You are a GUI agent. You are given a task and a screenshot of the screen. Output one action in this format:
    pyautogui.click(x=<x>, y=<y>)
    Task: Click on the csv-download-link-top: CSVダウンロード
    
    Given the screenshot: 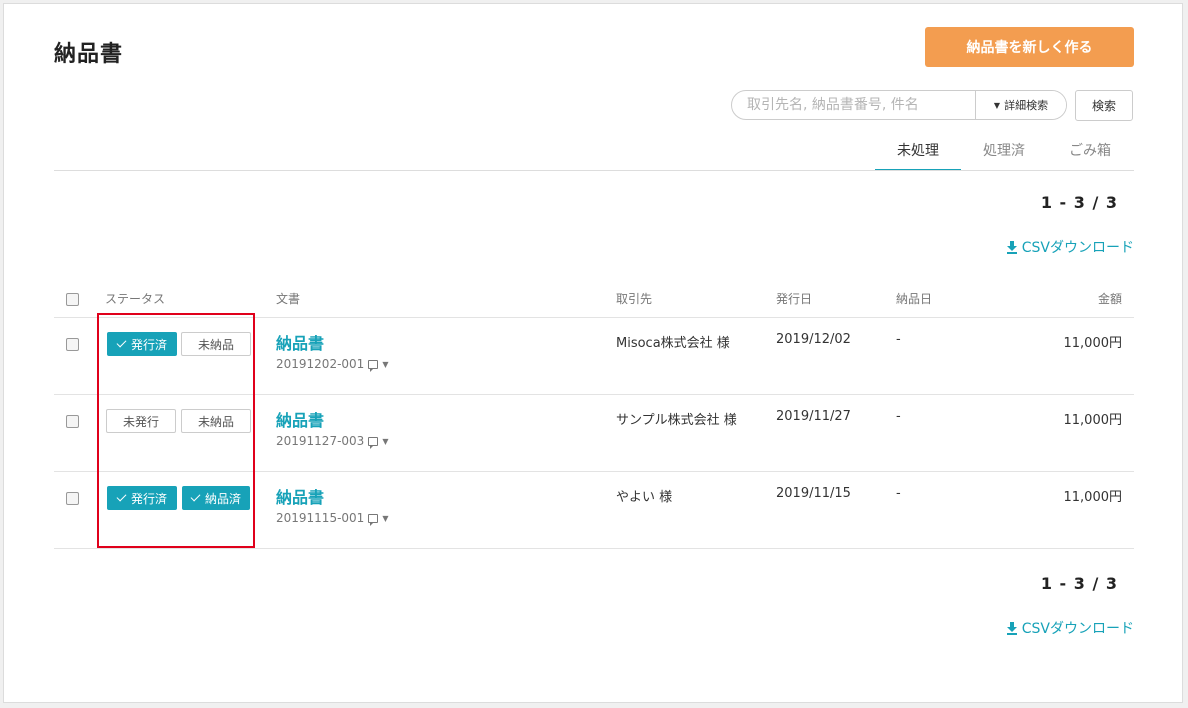 What is the action you would take?
    pyautogui.click(x=1070, y=247)
    